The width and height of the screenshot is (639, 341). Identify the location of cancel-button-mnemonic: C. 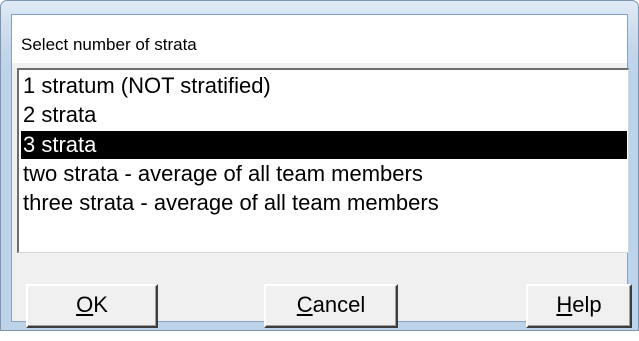
(304, 304).